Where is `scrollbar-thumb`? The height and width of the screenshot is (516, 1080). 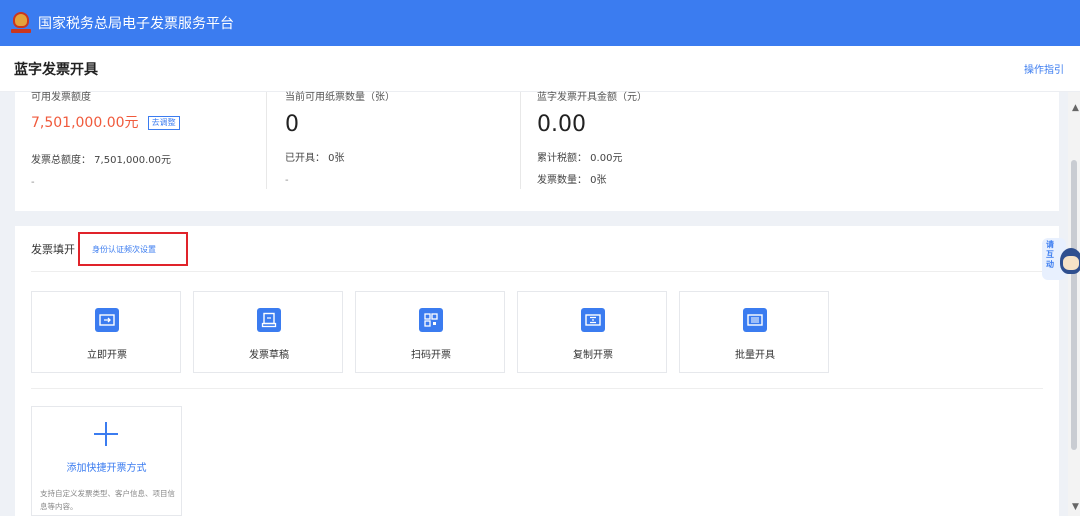 scrollbar-thumb is located at coordinates (1074, 305).